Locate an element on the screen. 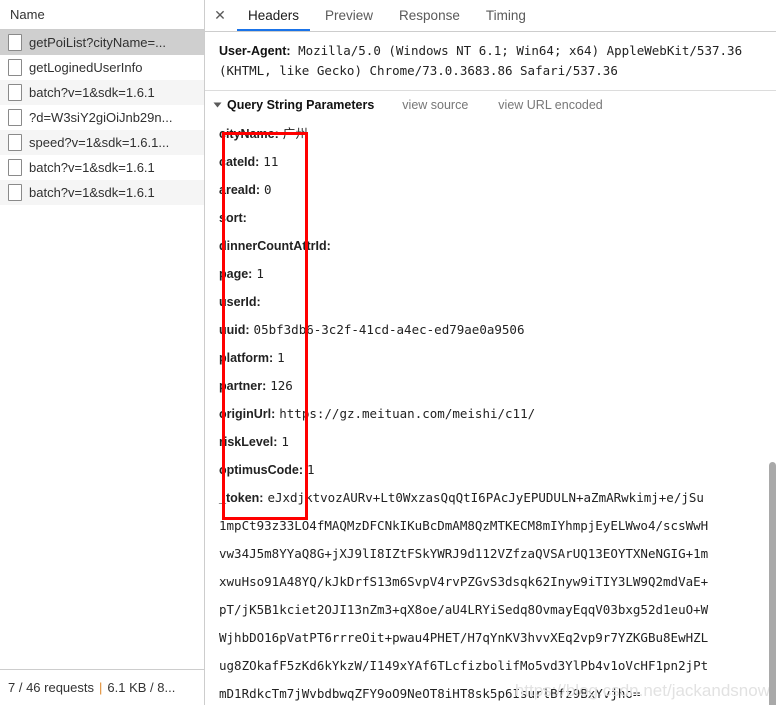 This screenshot has height=705, width=776. param-row: riskLevel: 1 is located at coordinates (497, 442).